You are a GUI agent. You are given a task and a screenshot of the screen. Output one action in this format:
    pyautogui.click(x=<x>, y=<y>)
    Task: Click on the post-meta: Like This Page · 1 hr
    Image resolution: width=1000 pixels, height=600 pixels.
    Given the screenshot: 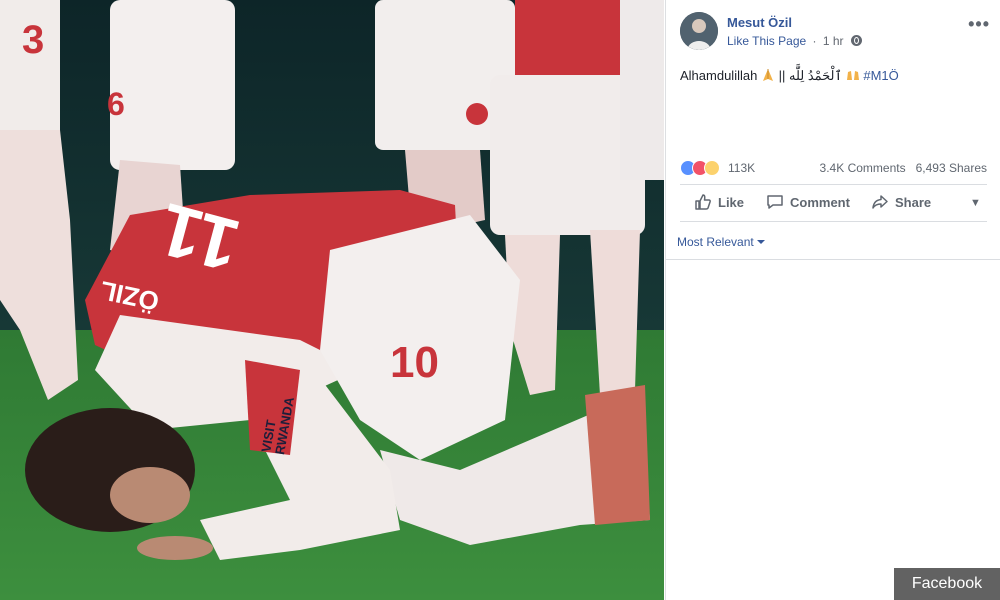 What is the action you would take?
    pyautogui.click(x=794, y=41)
    